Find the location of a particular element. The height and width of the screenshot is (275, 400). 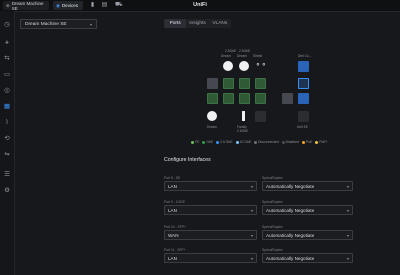

dashboard-icon: ◷ is located at coordinates (7, 25).